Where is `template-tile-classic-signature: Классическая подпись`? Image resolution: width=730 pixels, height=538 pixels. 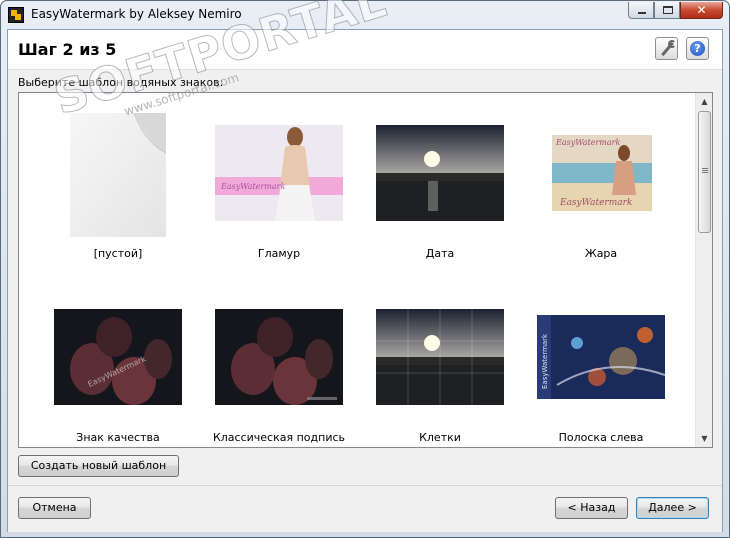 template-tile-classic-signature: Классическая подпись is located at coordinates (279, 367).